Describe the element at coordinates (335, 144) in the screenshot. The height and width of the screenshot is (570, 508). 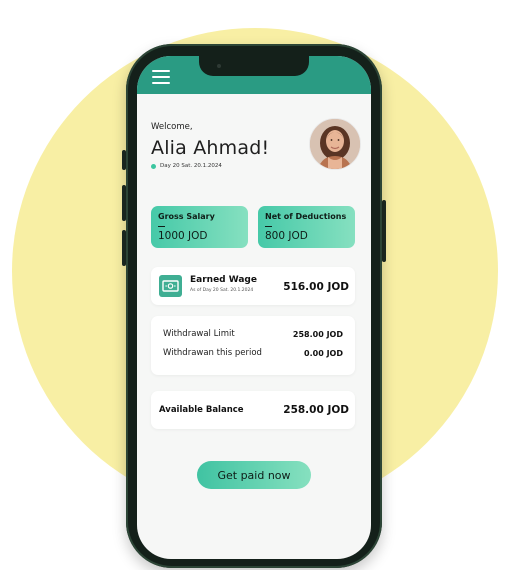
I see `avatar` at that location.